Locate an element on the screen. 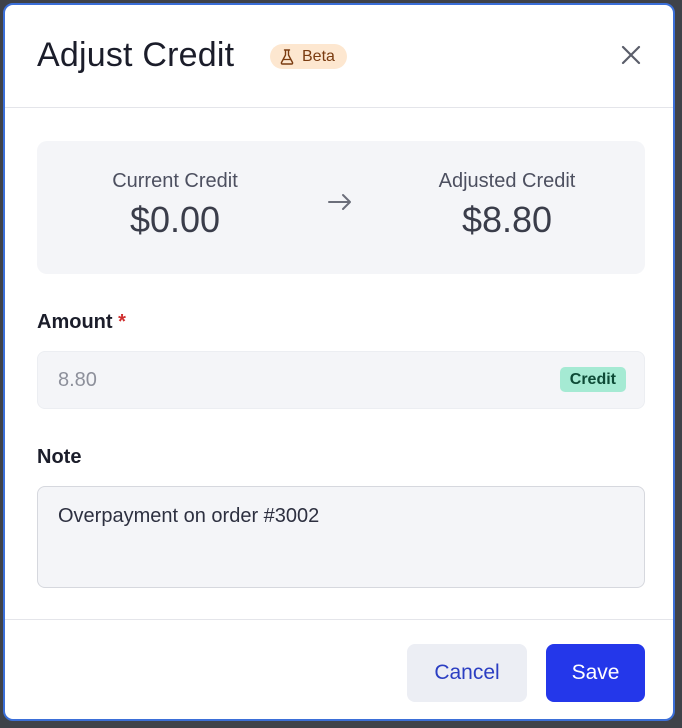 The height and width of the screenshot is (728, 682). adjusted-credit: Adjusted Credit $8.80 is located at coordinates (507, 205).